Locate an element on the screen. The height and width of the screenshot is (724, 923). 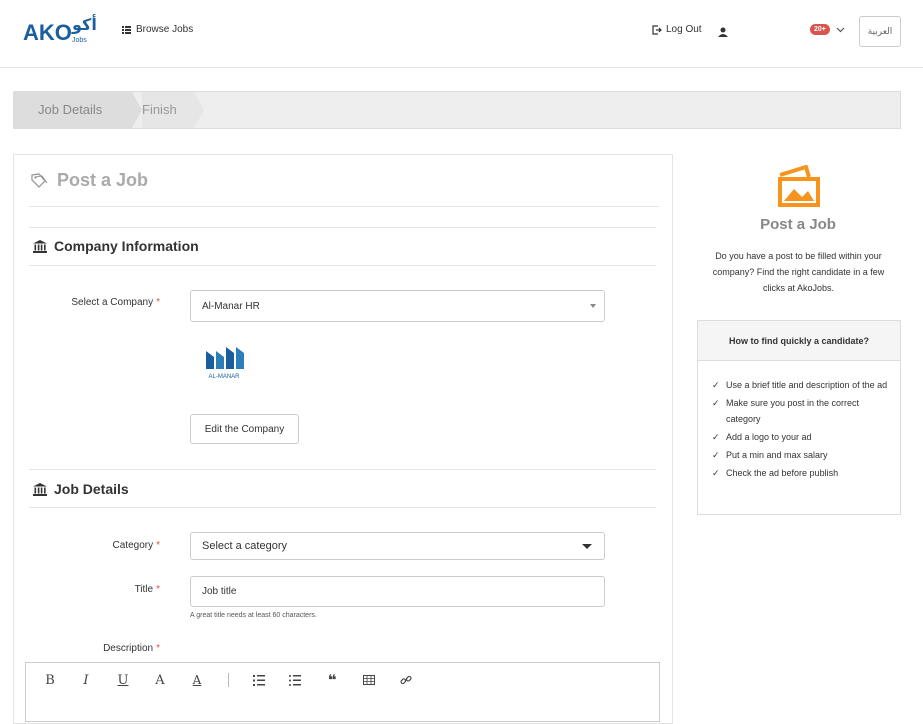
select-company-label: Select a Company * is located at coordinates (110, 302).